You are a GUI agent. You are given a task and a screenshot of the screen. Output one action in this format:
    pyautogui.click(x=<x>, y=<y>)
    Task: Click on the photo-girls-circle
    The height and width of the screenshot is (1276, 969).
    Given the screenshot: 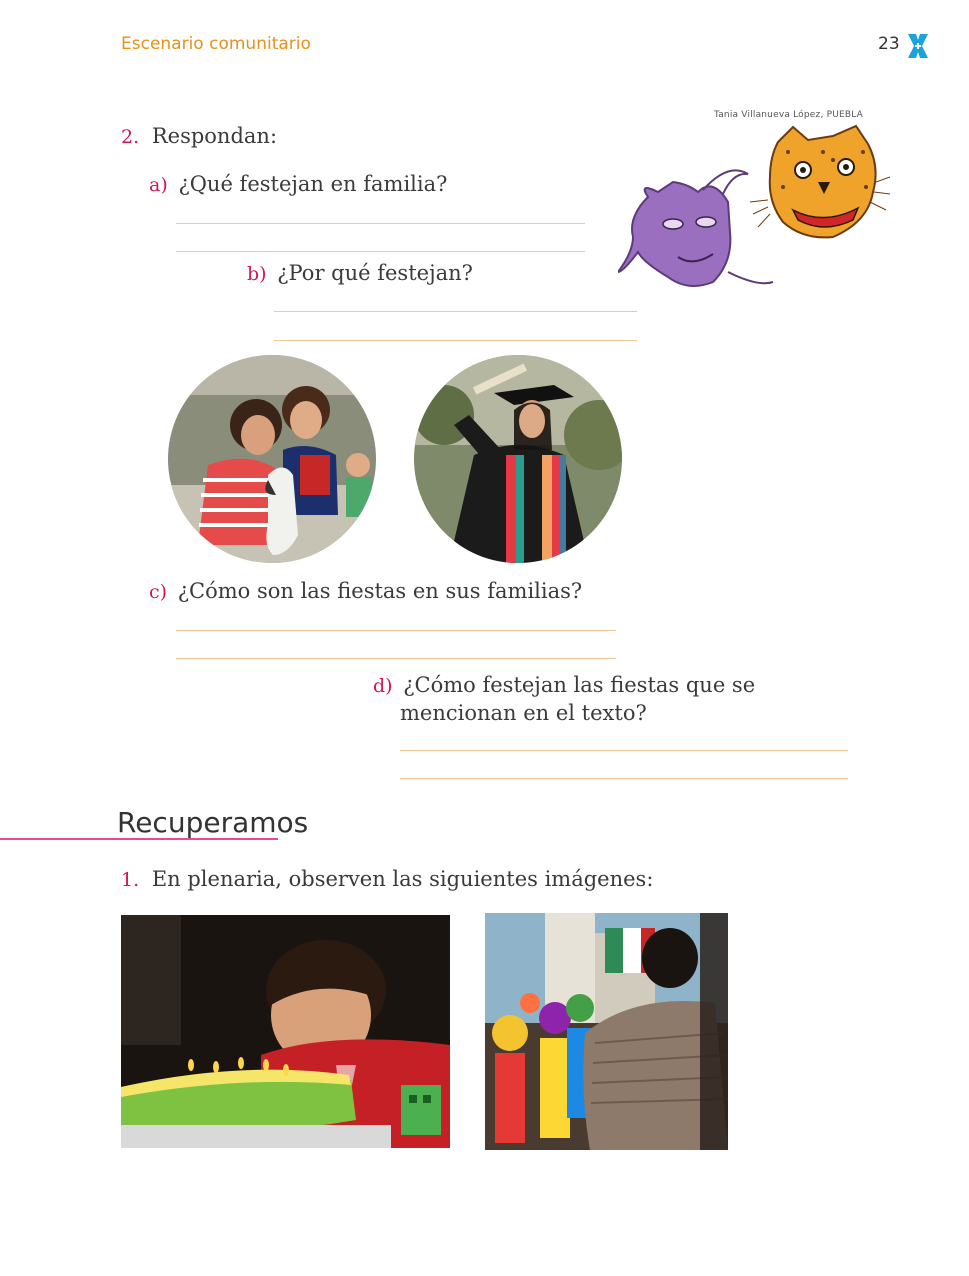 What is the action you would take?
    pyautogui.click(x=272, y=459)
    